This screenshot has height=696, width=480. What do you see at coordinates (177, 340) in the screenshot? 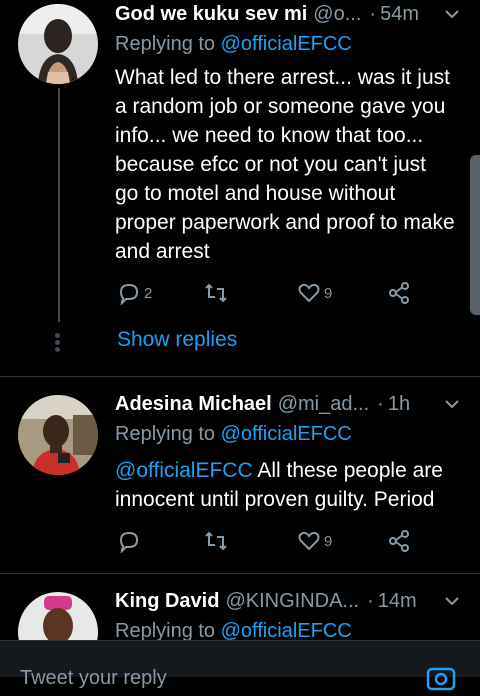
I see `show-replies-link: Show replies` at bounding box center [177, 340].